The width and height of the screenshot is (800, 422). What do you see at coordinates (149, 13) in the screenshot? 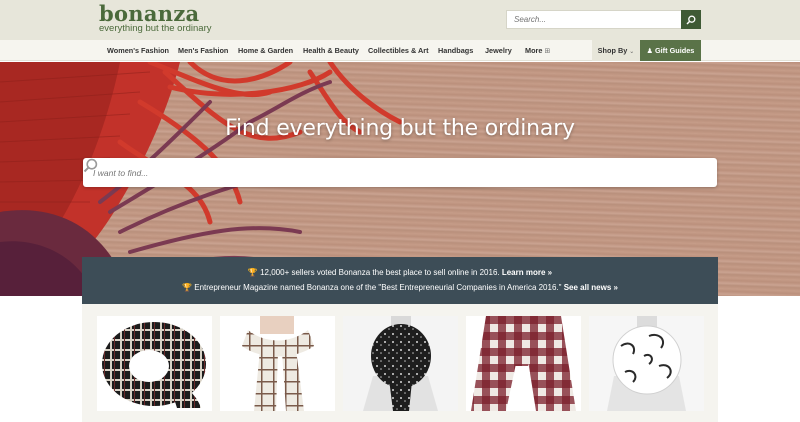
I see `brand-name: bonanza` at bounding box center [149, 13].